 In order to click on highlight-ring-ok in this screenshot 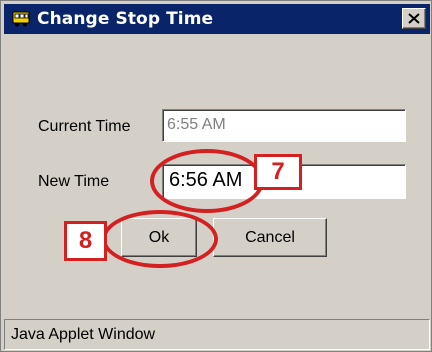, I will do `click(160, 239)`.